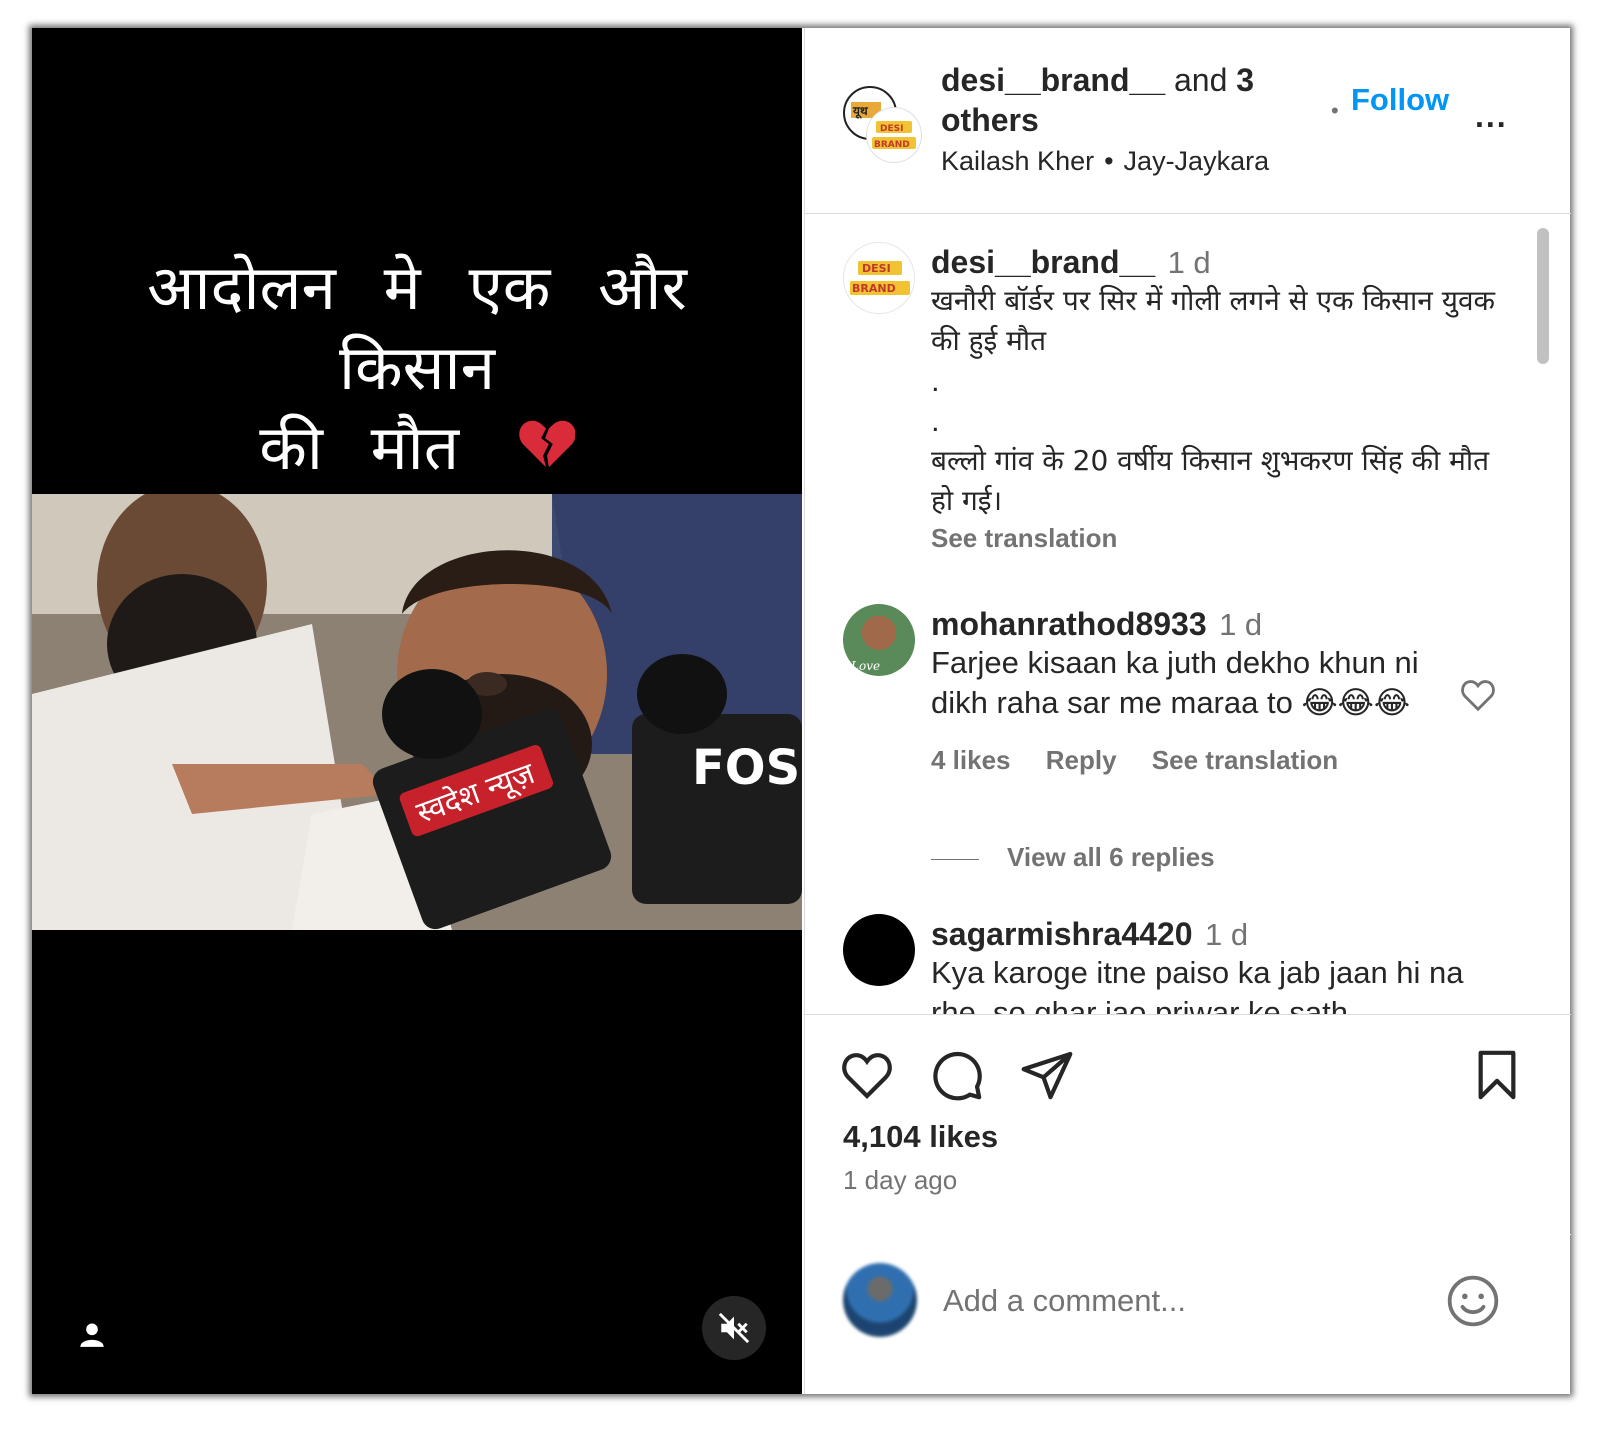 This screenshot has height=1430, width=1600. Describe the element at coordinates (1201, 80) in the screenshot. I see `author-and-text: and` at that location.